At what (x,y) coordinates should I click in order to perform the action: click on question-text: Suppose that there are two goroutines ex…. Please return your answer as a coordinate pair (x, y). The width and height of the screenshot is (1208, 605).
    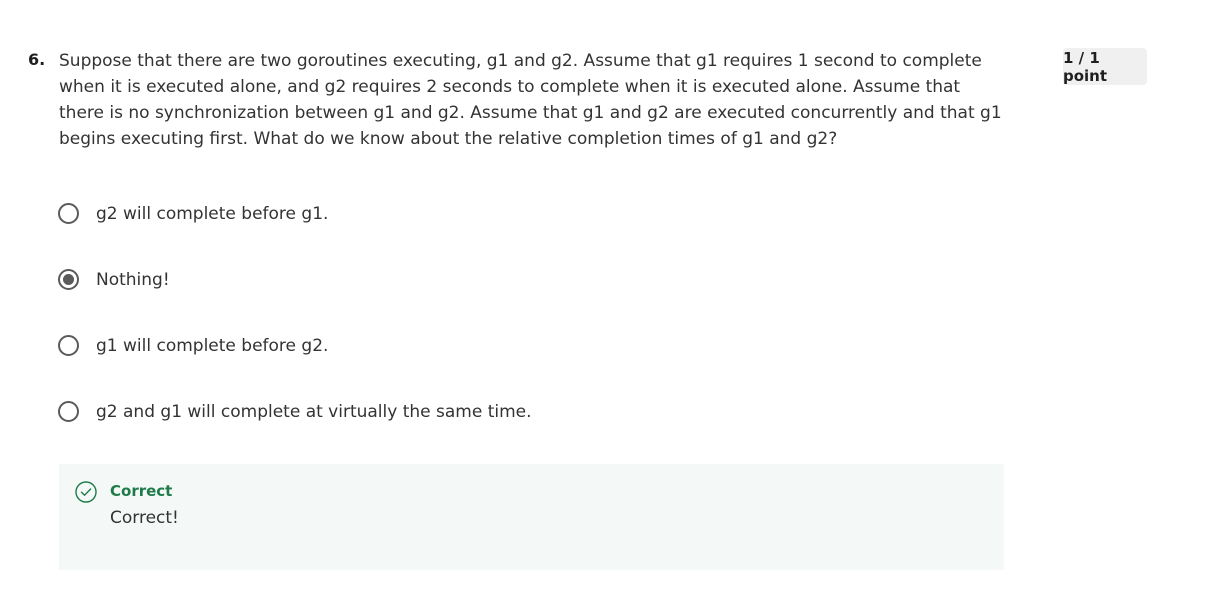
    Looking at the image, I should click on (530, 100).